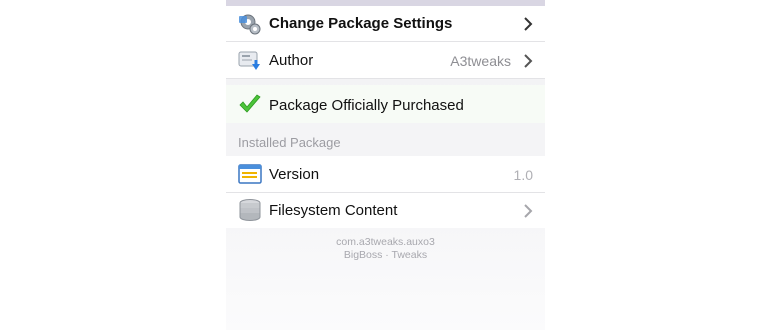 The height and width of the screenshot is (330, 770). What do you see at coordinates (480, 61) in the screenshot?
I see `author-value: A3tweaks` at bounding box center [480, 61].